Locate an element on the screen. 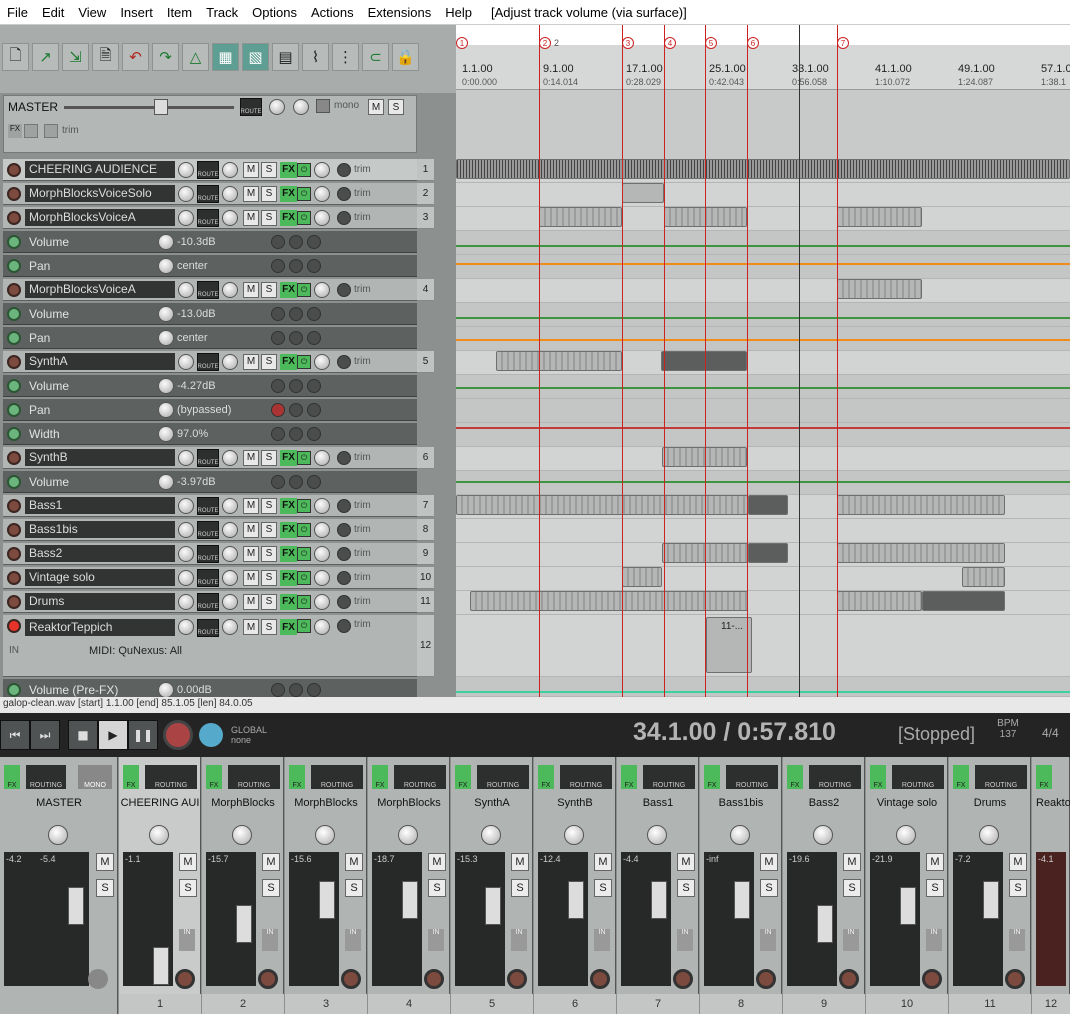  stop-button: ■ is located at coordinates (83, 735).